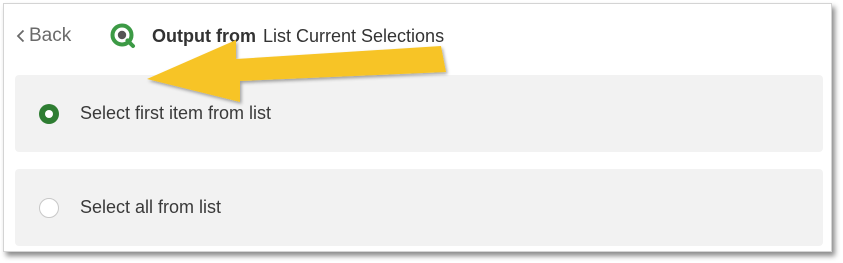 The height and width of the screenshot is (263, 843). I want to click on chevron-left-icon, so click(20, 36).